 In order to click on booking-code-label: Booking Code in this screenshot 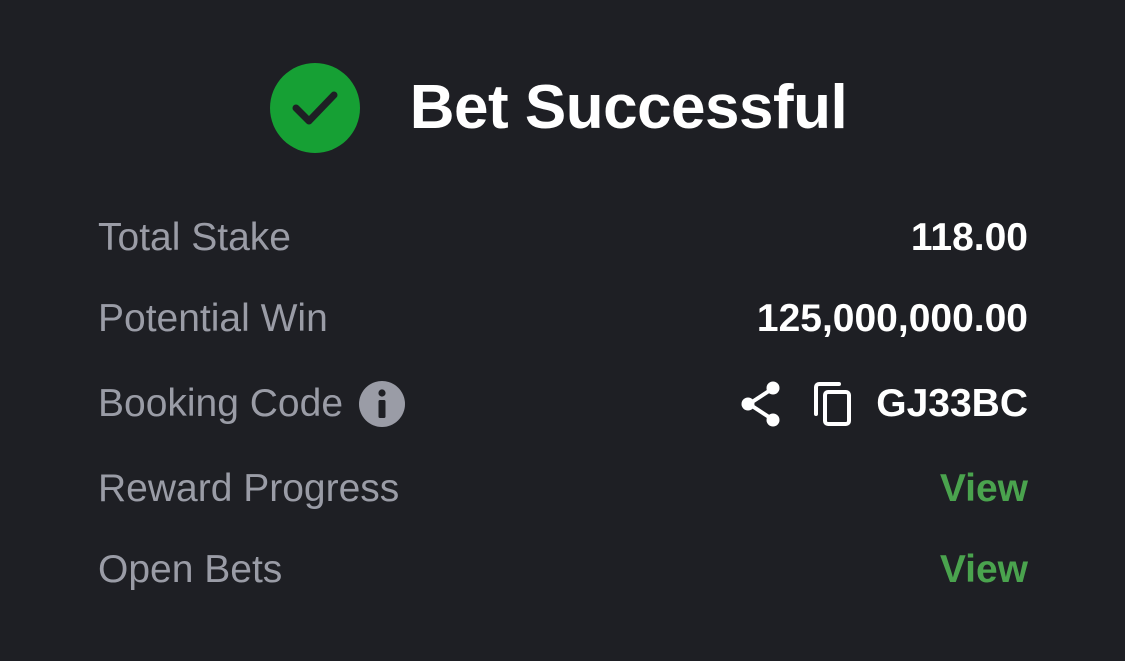, I will do `click(221, 403)`.